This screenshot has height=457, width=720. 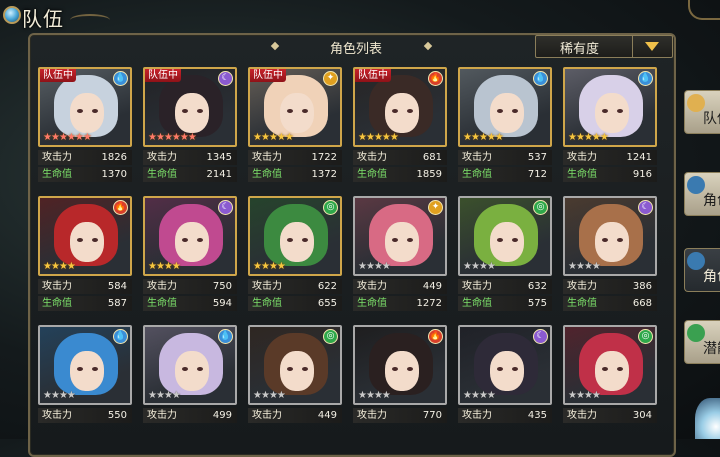 I want to click on page-title: 队伍, so click(x=43, y=19).